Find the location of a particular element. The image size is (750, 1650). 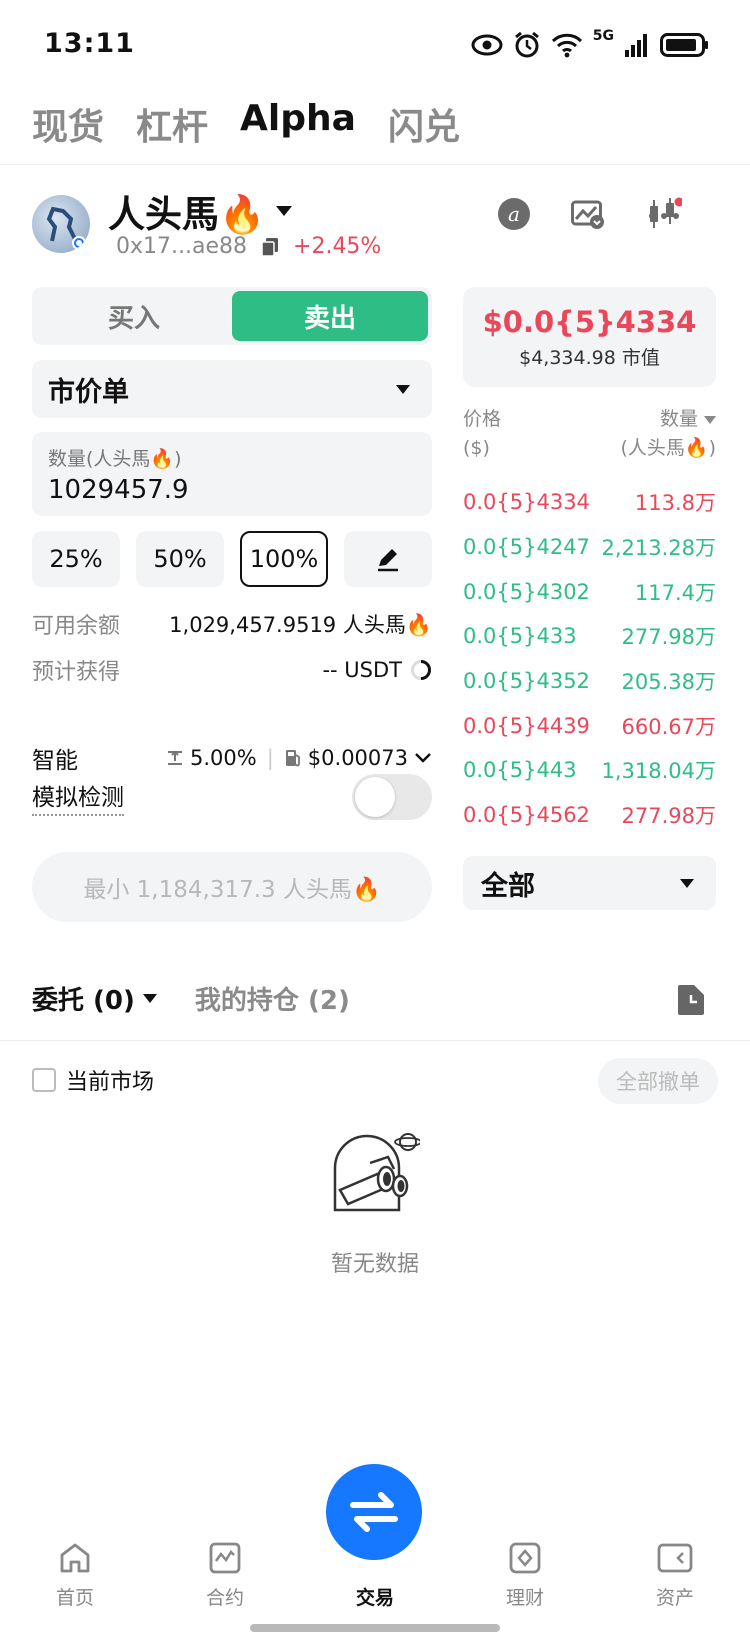

chevron-down-icon is located at coordinates (423, 758).